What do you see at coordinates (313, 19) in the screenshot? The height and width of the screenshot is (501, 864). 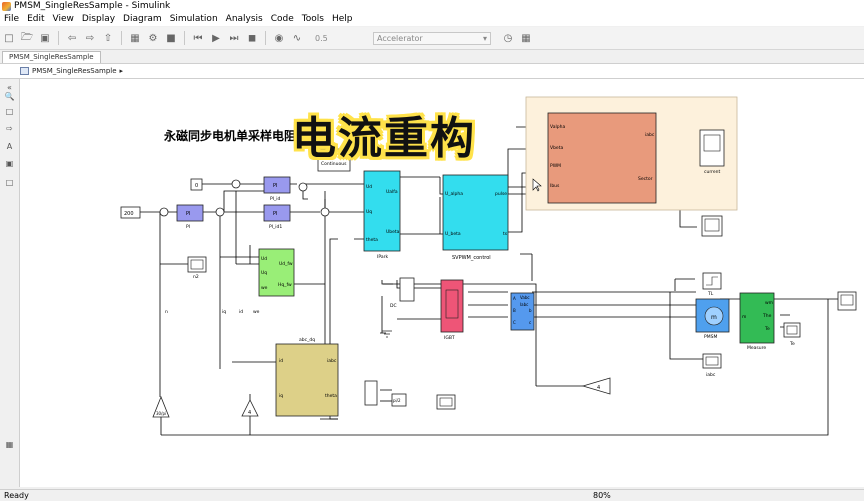 I see `menu-tools: Tools` at bounding box center [313, 19].